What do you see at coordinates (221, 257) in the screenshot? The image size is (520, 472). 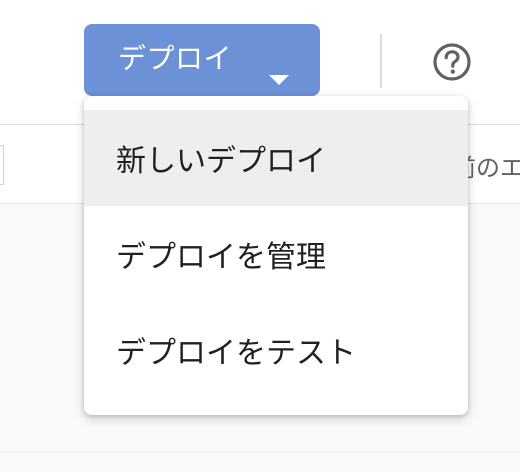 I see `menu-item-label: デプロイを管理` at bounding box center [221, 257].